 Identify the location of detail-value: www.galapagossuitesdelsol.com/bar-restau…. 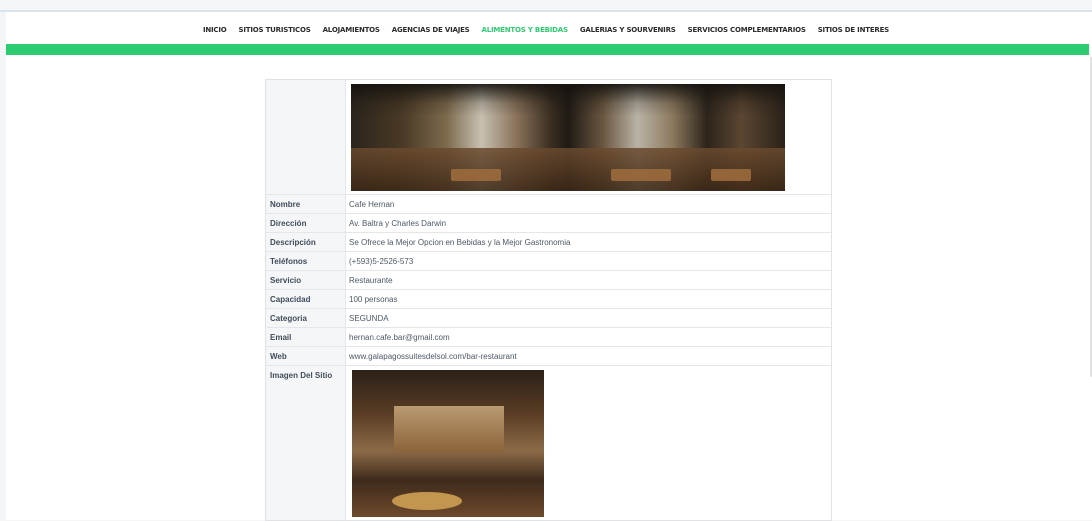
(433, 356).